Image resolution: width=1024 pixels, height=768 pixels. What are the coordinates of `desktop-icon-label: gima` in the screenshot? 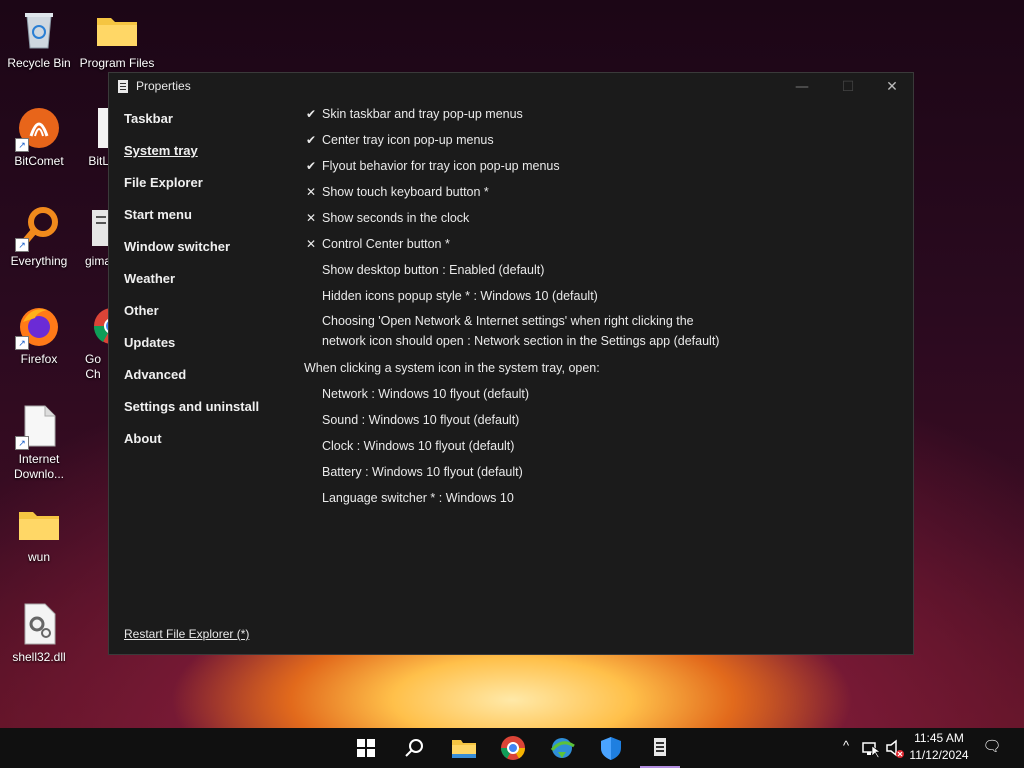 It's located at (97, 261).